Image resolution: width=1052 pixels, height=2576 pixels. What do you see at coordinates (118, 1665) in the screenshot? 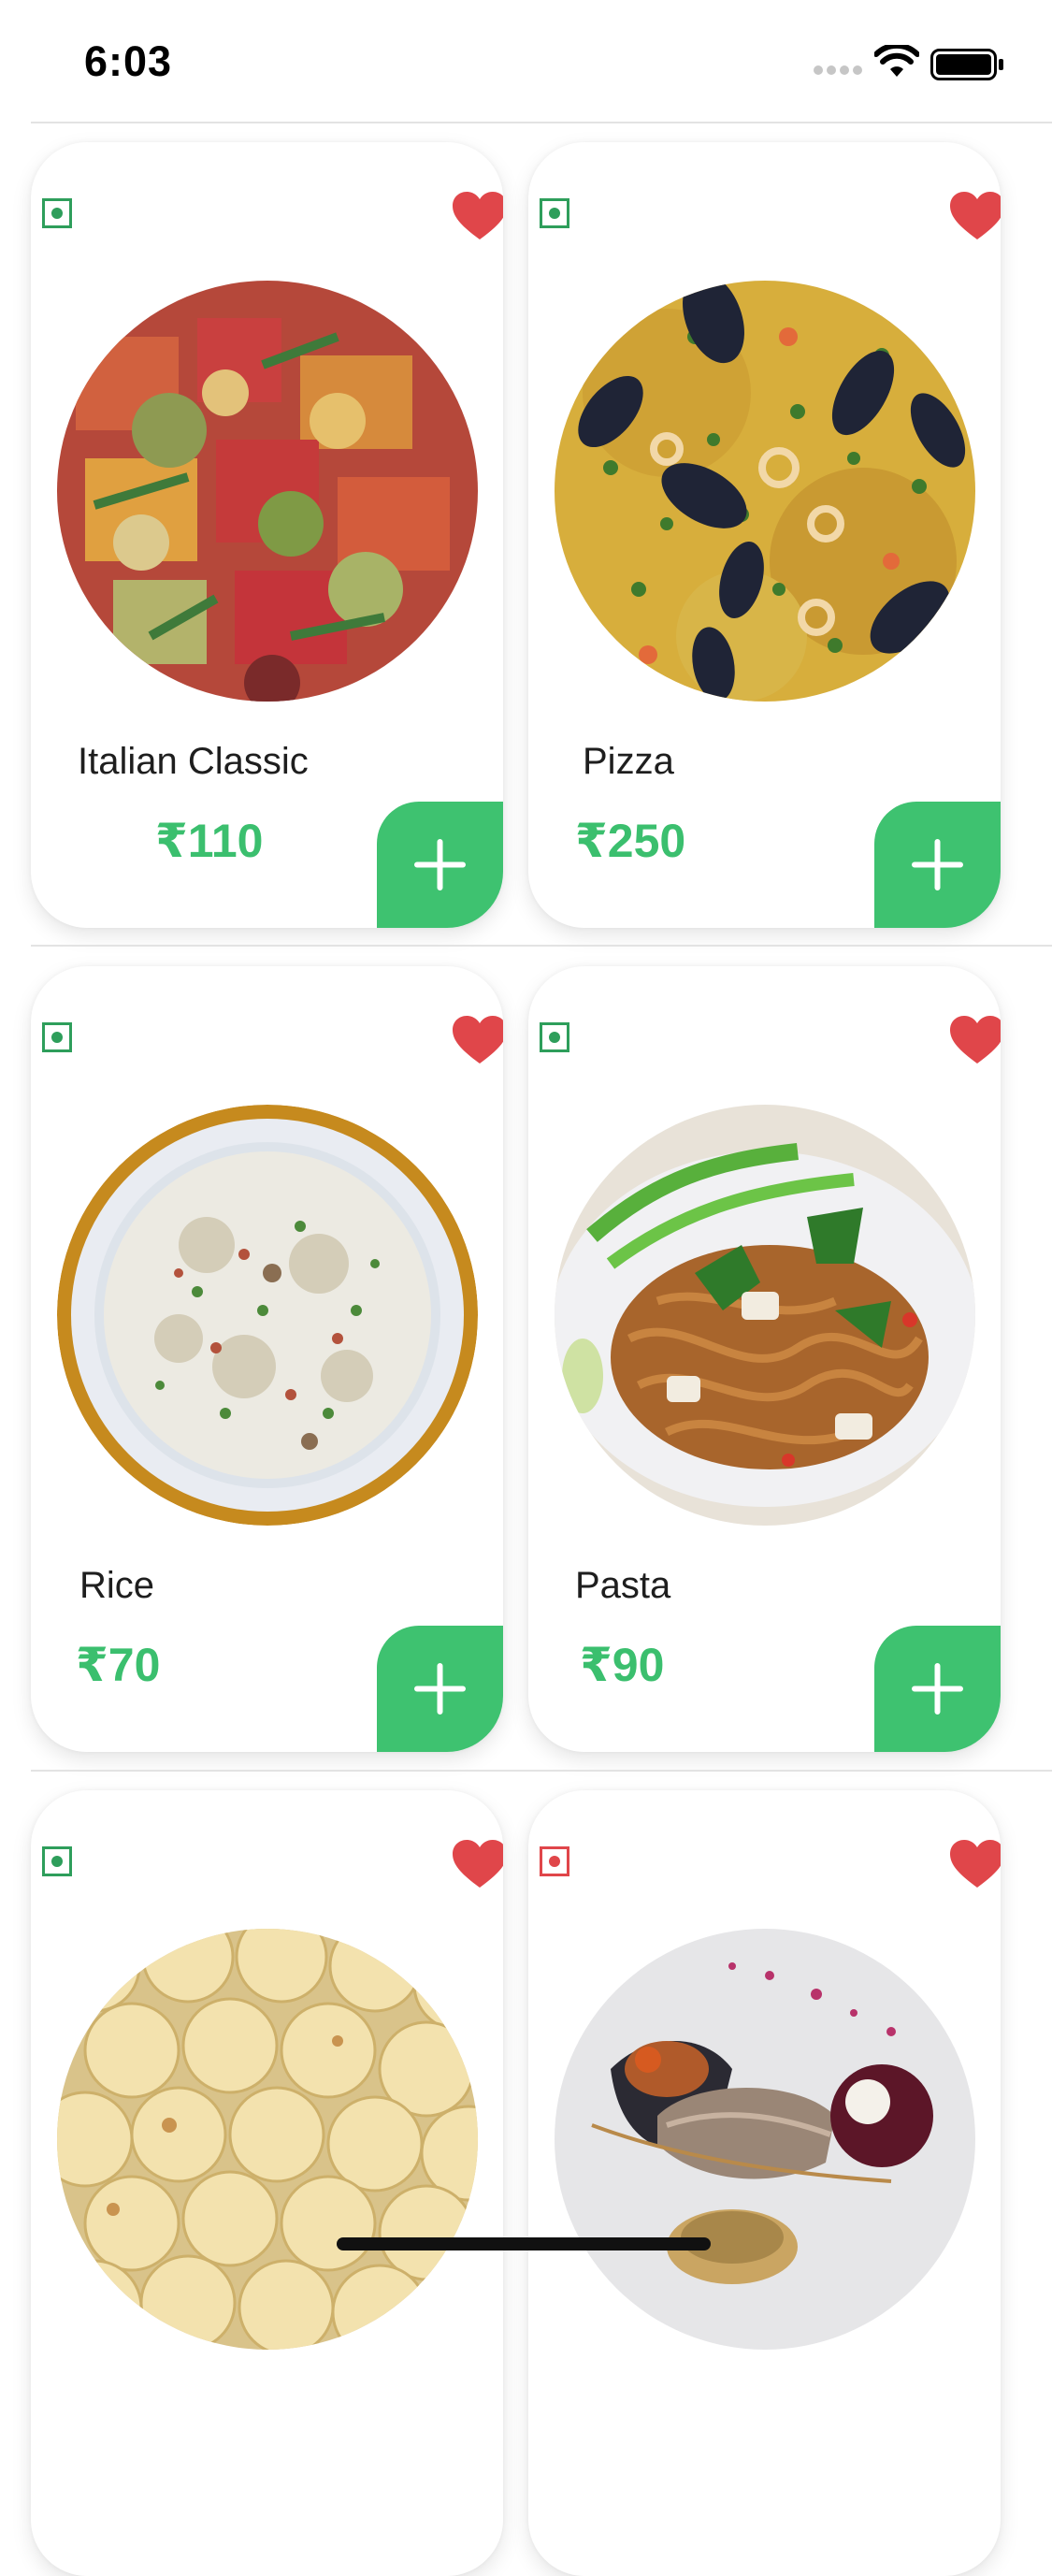
I see `dish-price: ₹70` at bounding box center [118, 1665].